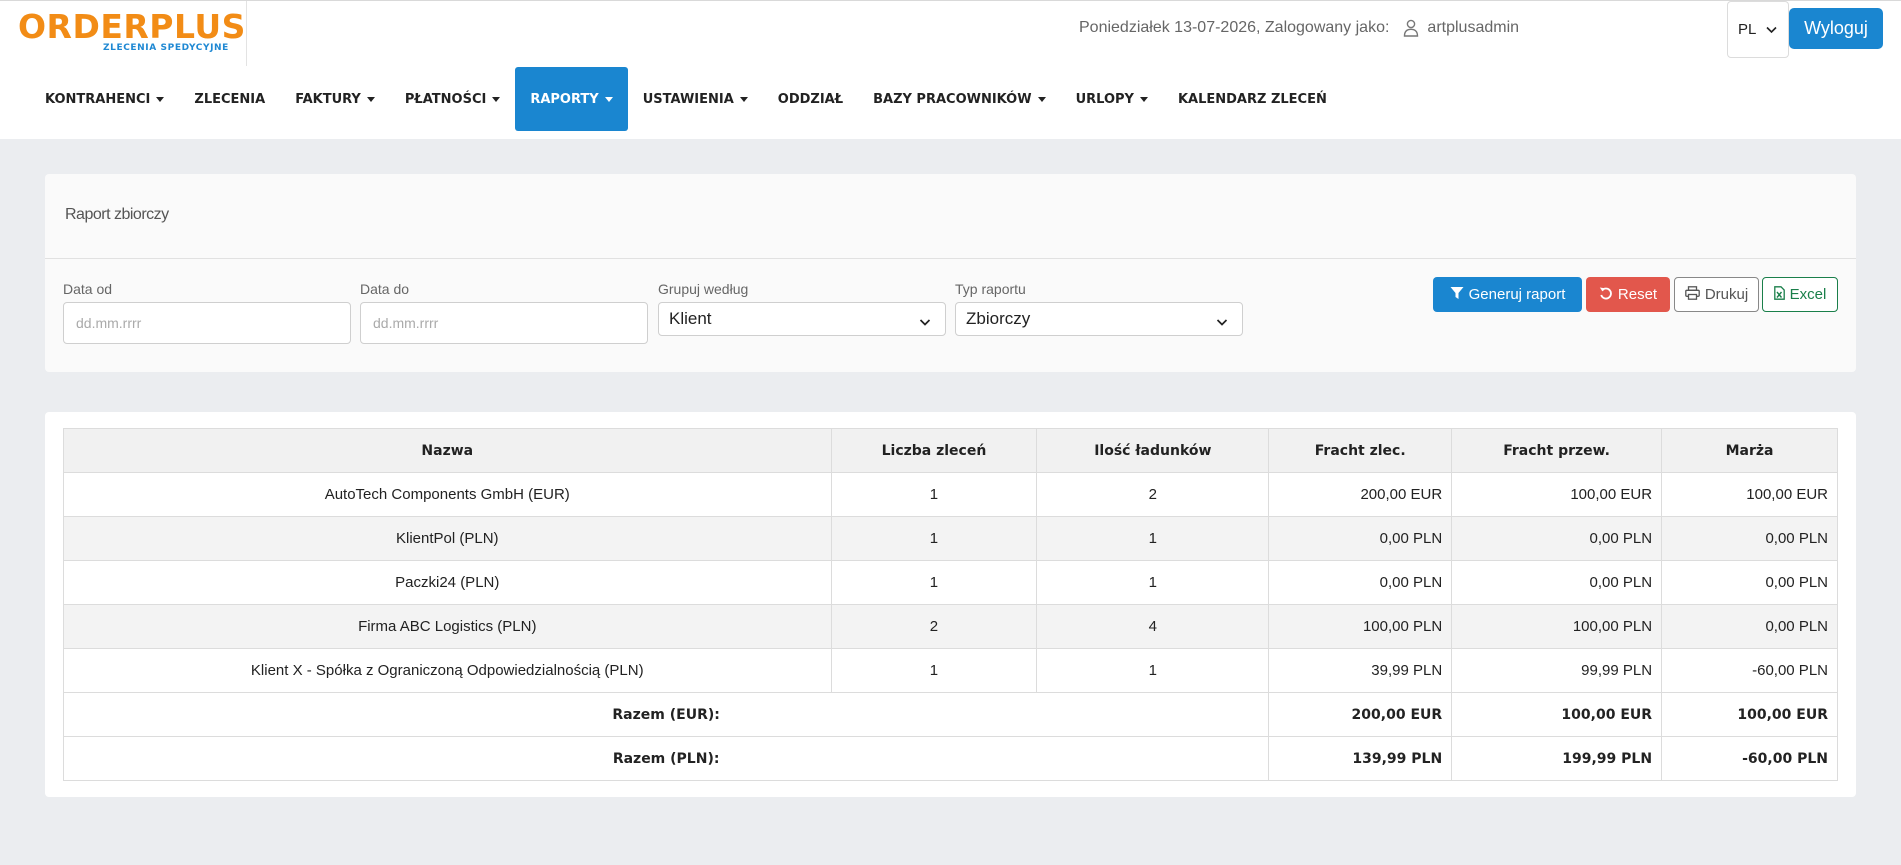  Describe the element at coordinates (445, 99) in the screenshot. I see `nav-label: PŁATNOŚCI` at that location.